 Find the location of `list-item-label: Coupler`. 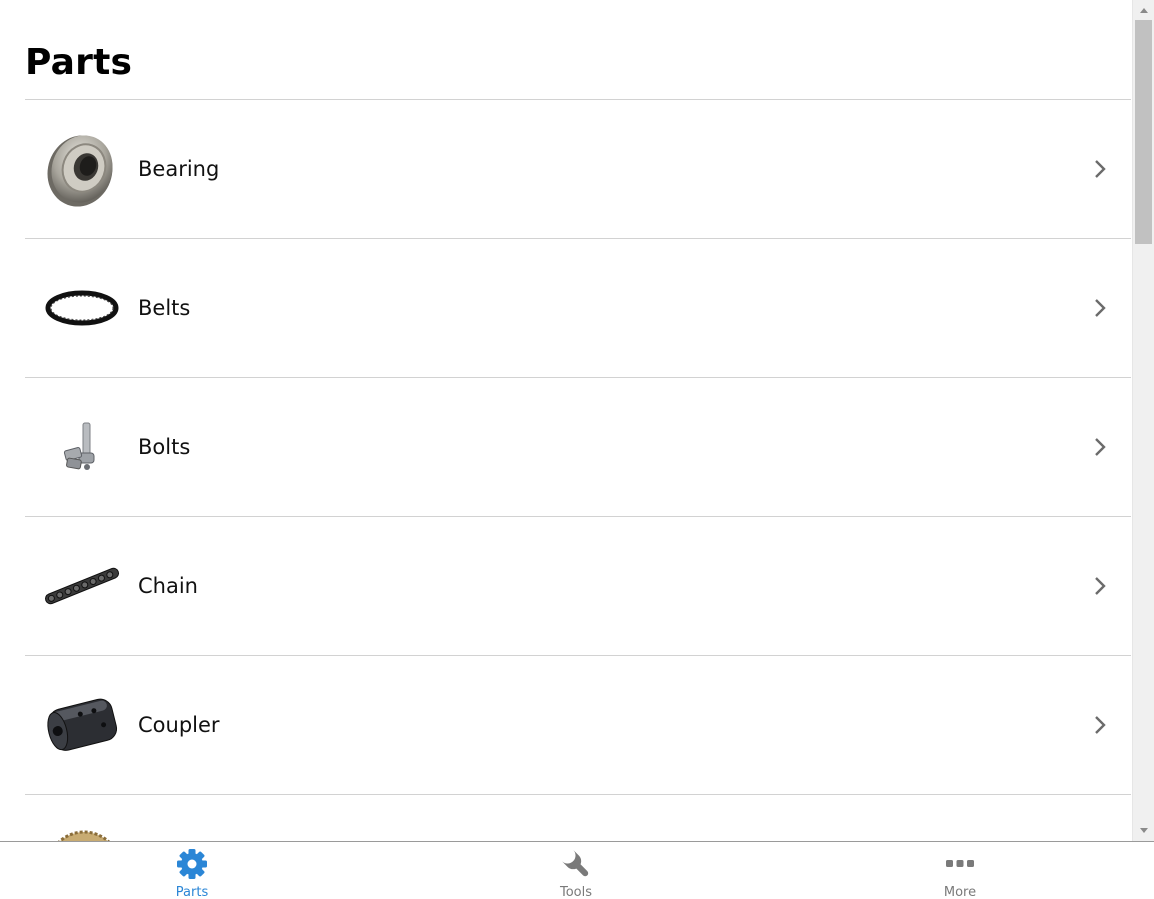

list-item-label: Coupler is located at coordinates (179, 725).